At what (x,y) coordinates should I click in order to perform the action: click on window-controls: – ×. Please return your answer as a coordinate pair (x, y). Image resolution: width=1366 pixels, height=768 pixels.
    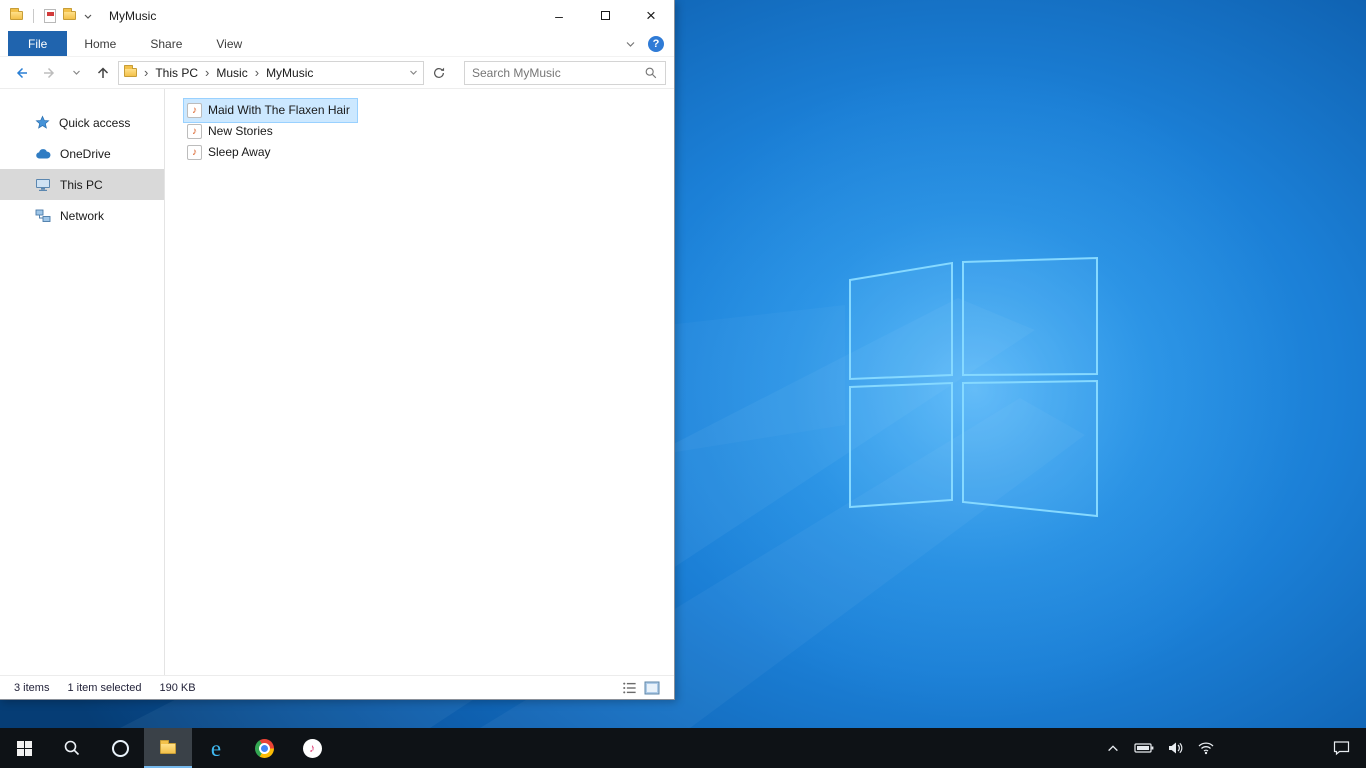
    Looking at the image, I should click on (605, 15).